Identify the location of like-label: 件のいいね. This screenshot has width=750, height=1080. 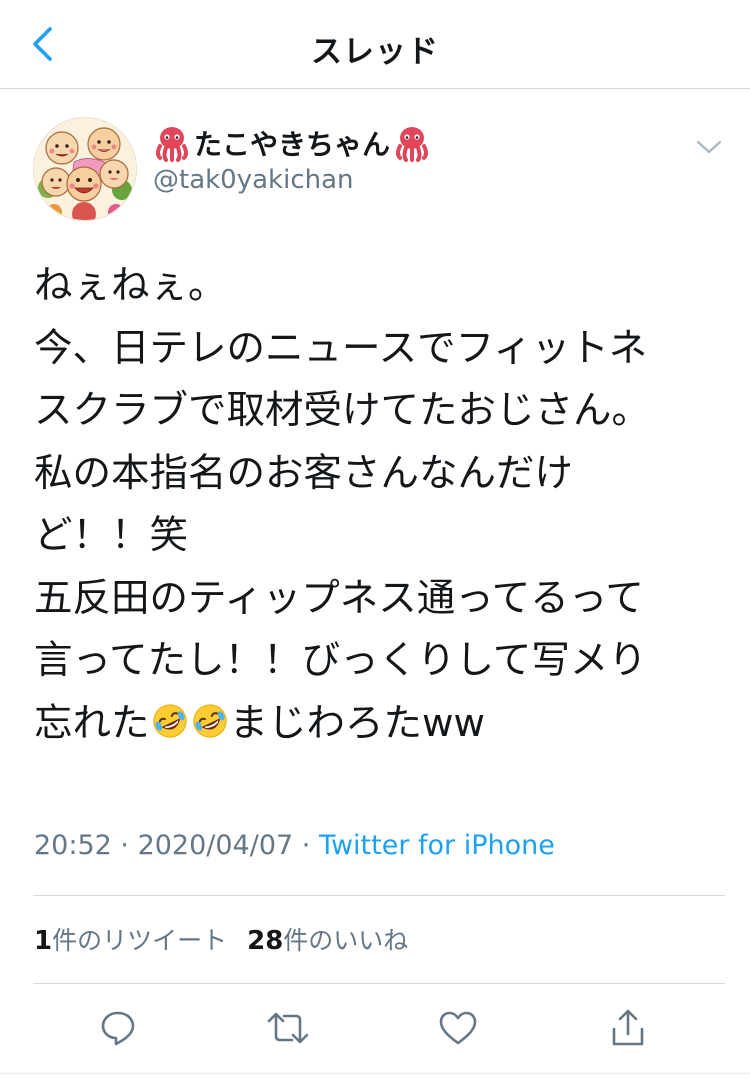
(346, 940).